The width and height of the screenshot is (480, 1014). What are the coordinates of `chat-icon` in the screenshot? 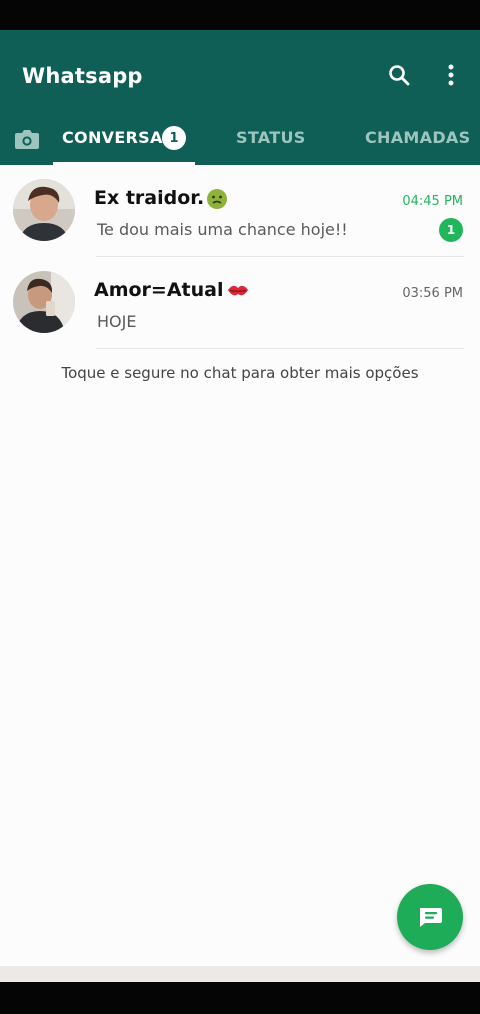 It's located at (431, 917).